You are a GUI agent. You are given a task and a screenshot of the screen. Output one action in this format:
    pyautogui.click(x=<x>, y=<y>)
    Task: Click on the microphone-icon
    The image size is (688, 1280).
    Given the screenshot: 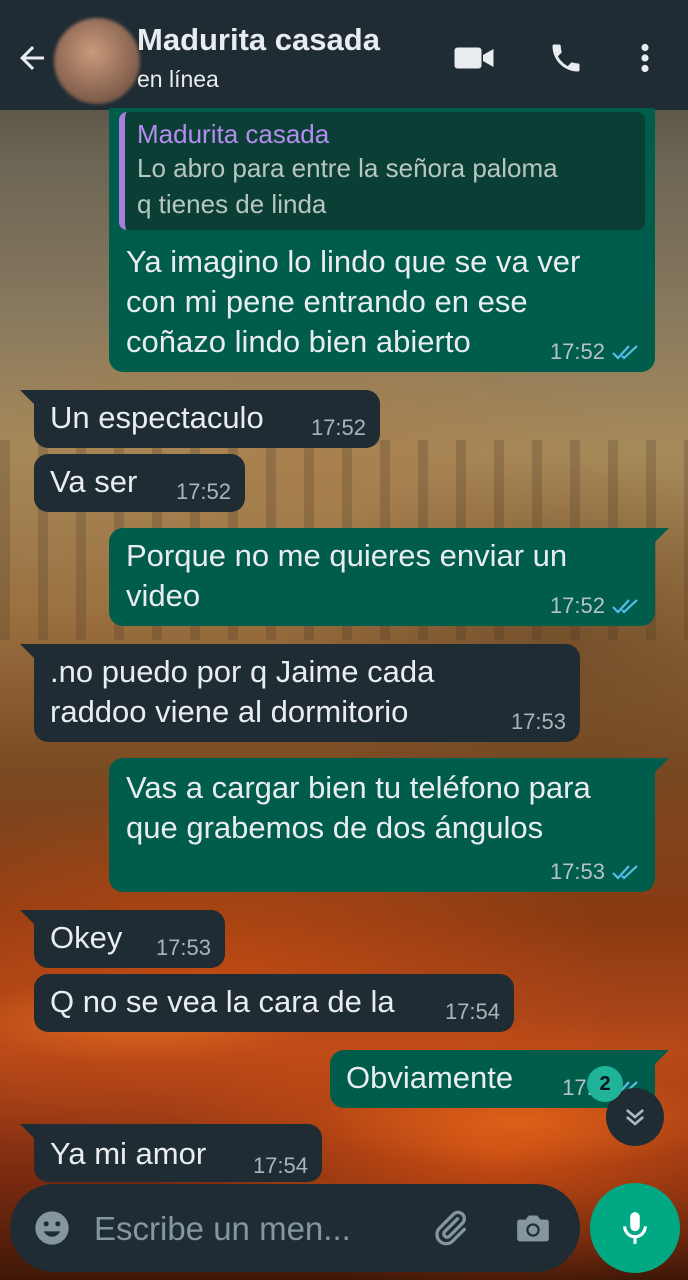 What is the action you would take?
    pyautogui.click(x=635, y=1228)
    